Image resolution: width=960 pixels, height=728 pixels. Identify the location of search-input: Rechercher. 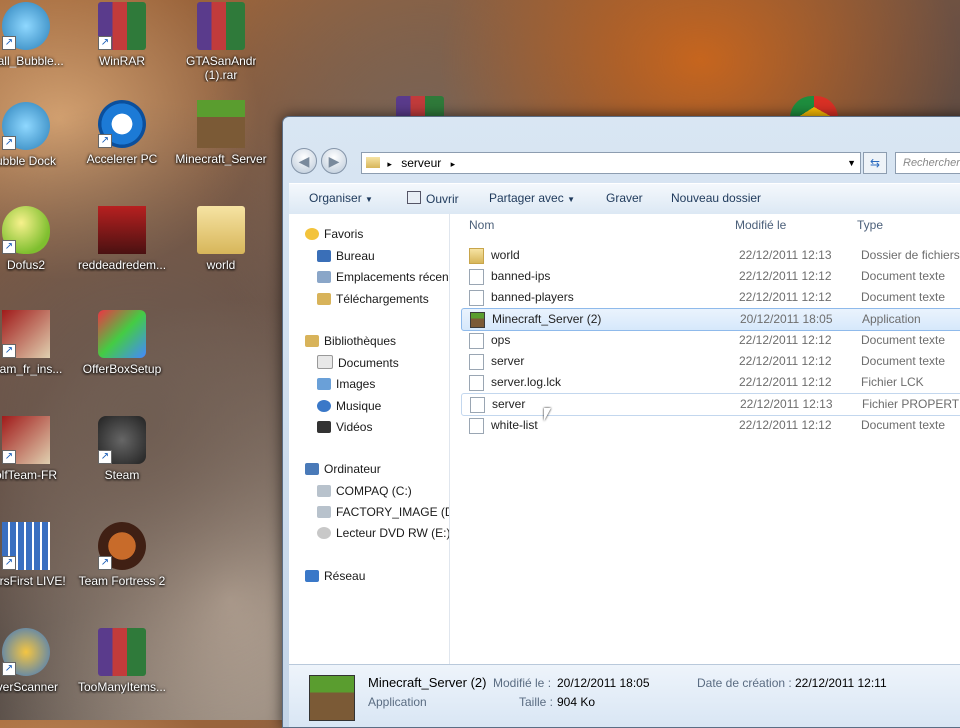
(927, 163).